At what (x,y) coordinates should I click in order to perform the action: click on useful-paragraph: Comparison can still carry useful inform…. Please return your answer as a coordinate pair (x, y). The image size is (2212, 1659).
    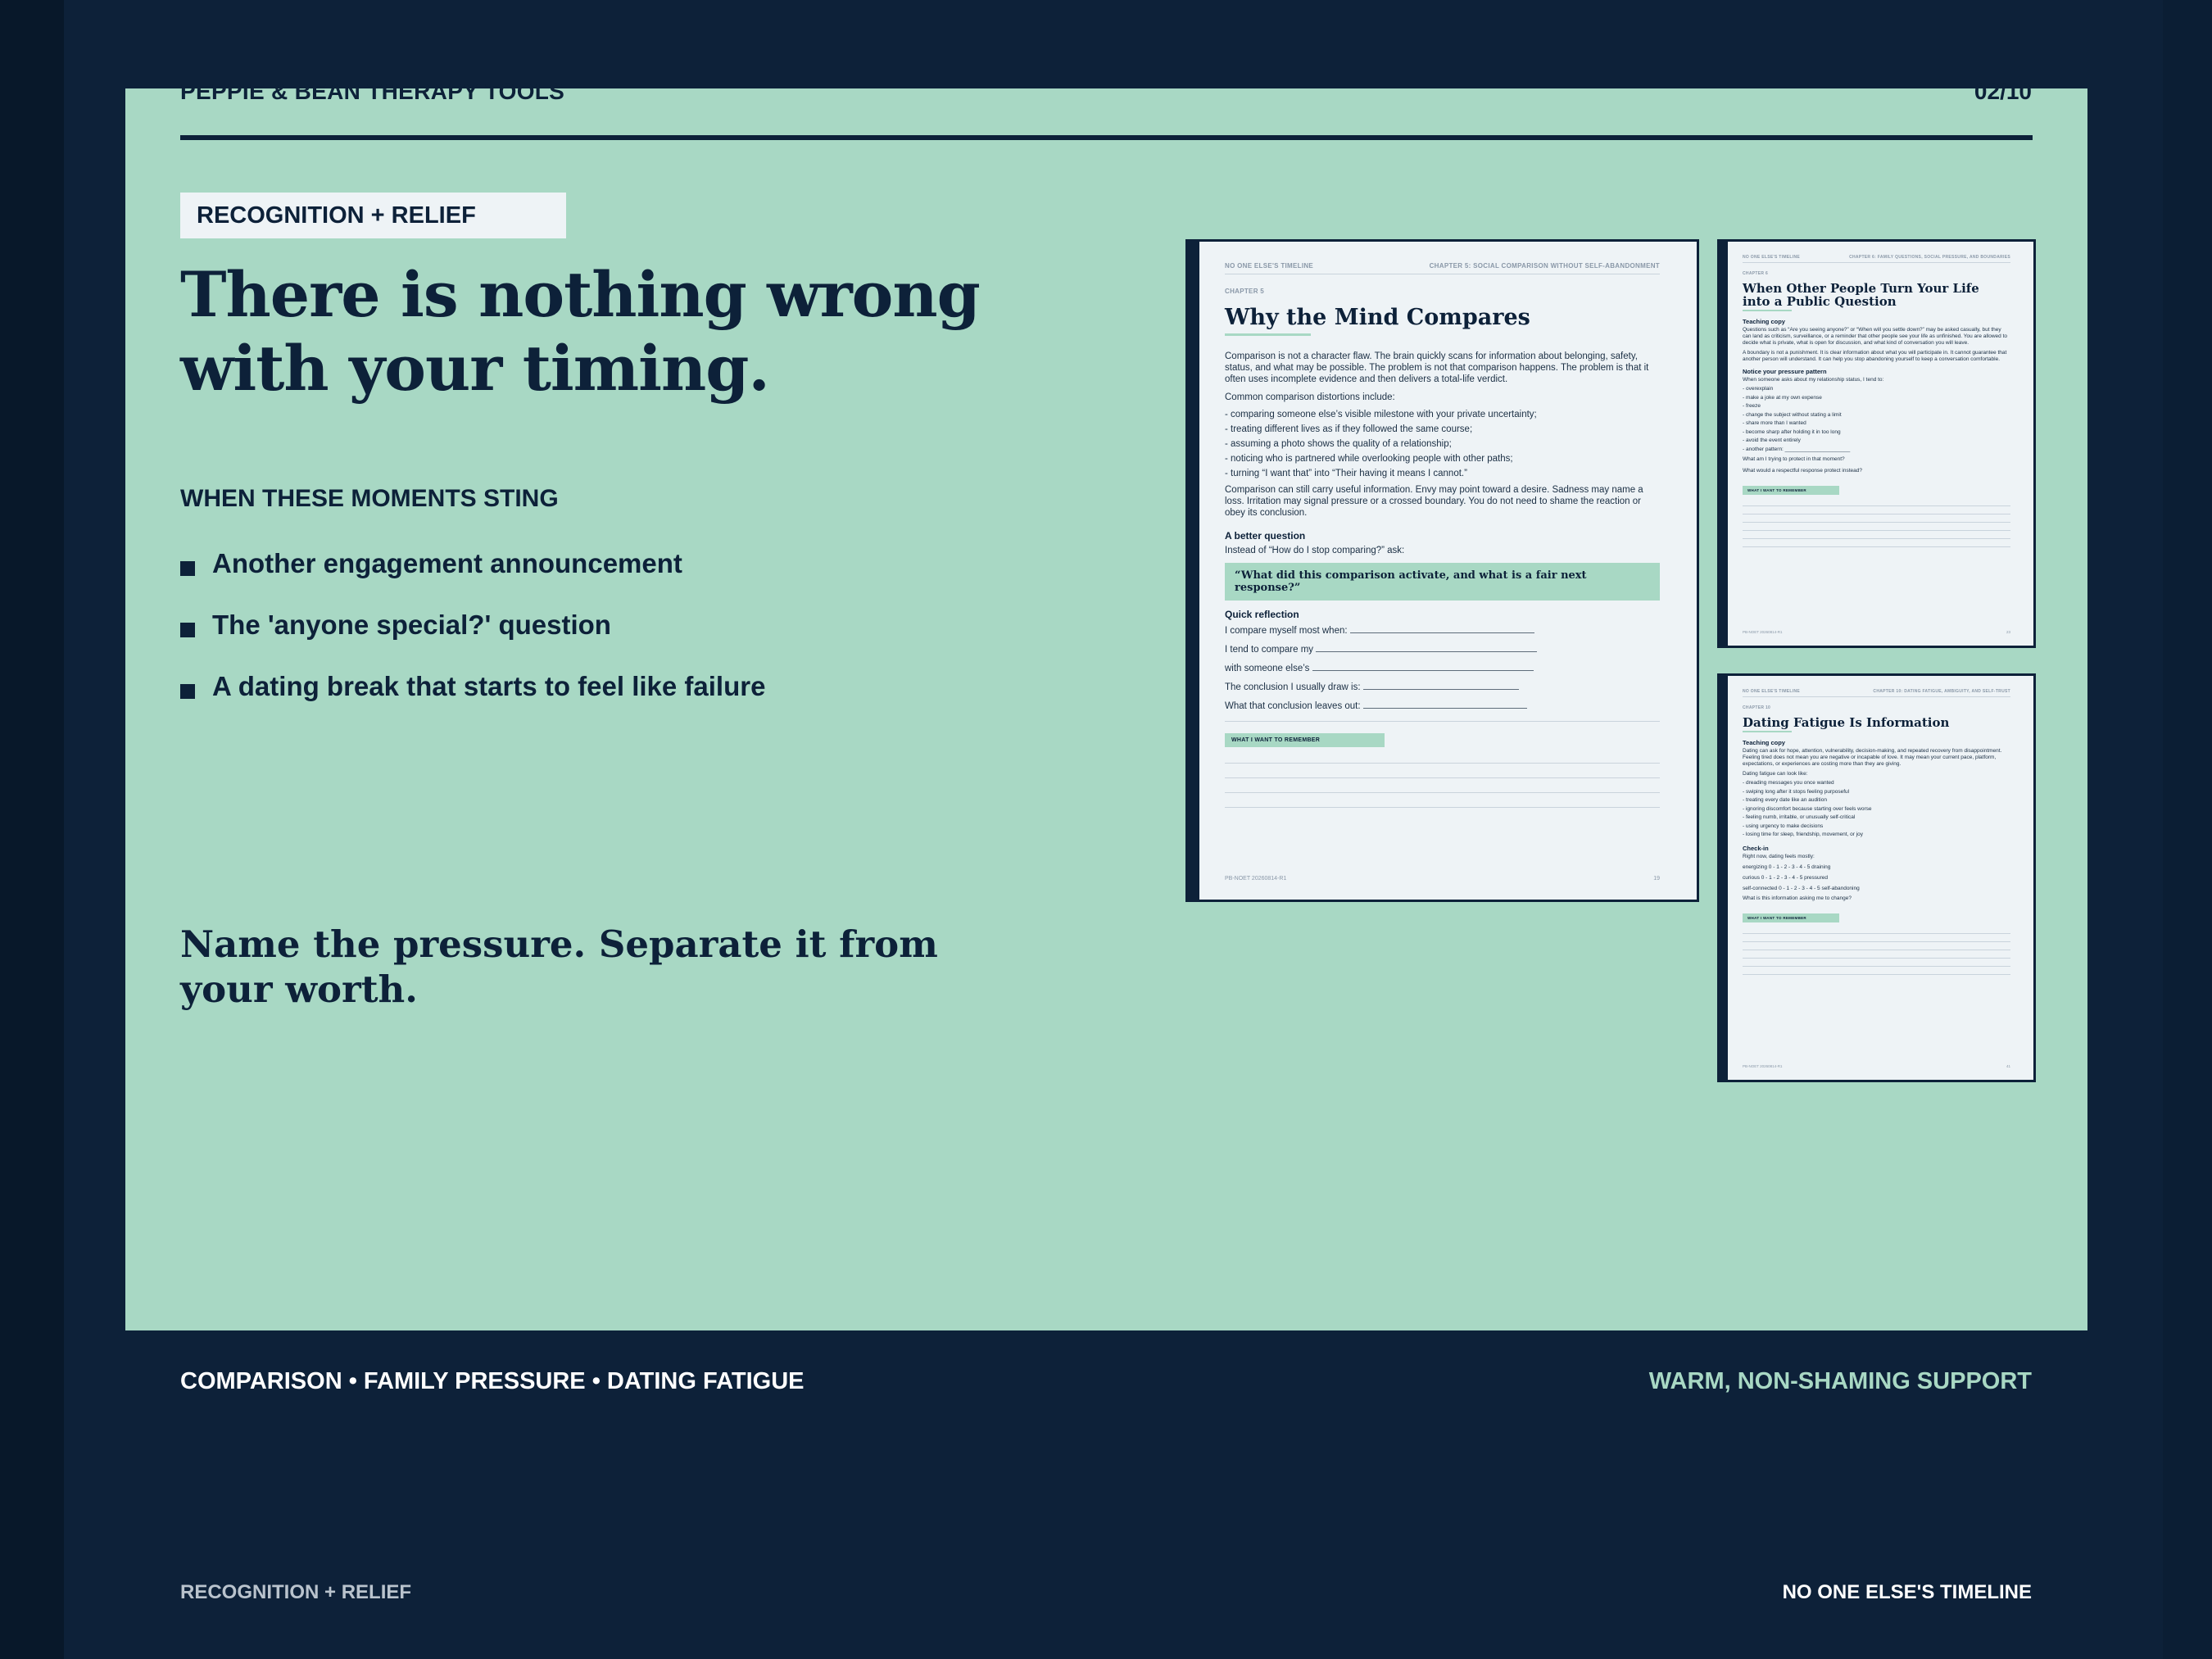
    Looking at the image, I should click on (1434, 501).